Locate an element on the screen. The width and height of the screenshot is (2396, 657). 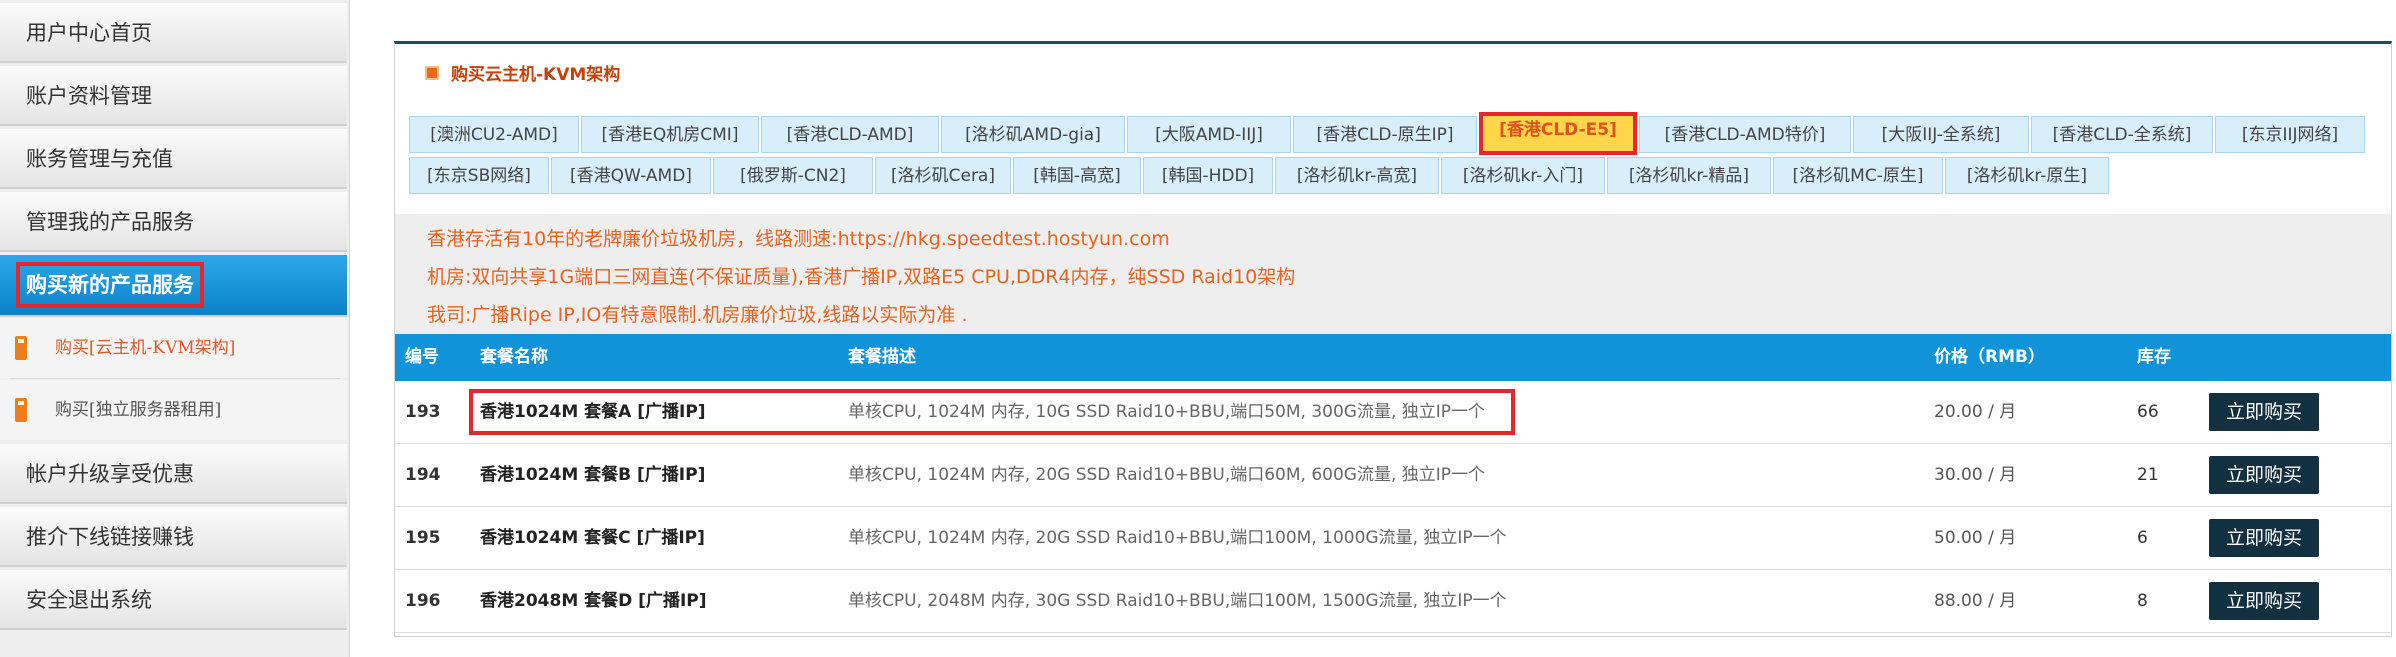
plan-stock: 8 is located at coordinates (2142, 601).